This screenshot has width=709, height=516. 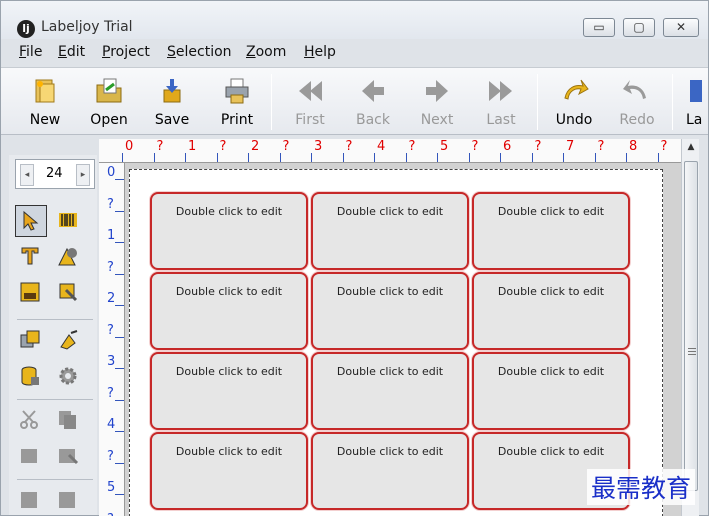 What do you see at coordinates (696, 91) in the screenshot?
I see `layout-icon` at bounding box center [696, 91].